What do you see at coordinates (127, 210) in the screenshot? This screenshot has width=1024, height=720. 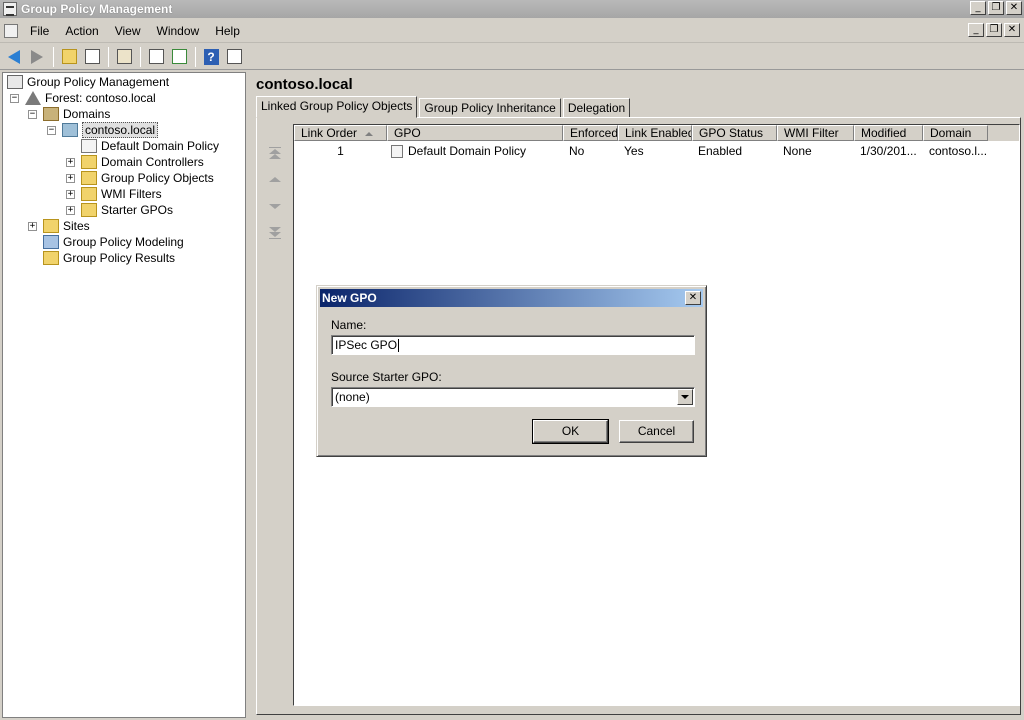 I see `tree-node-starter-gpos: Starter GPOs` at bounding box center [127, 210].